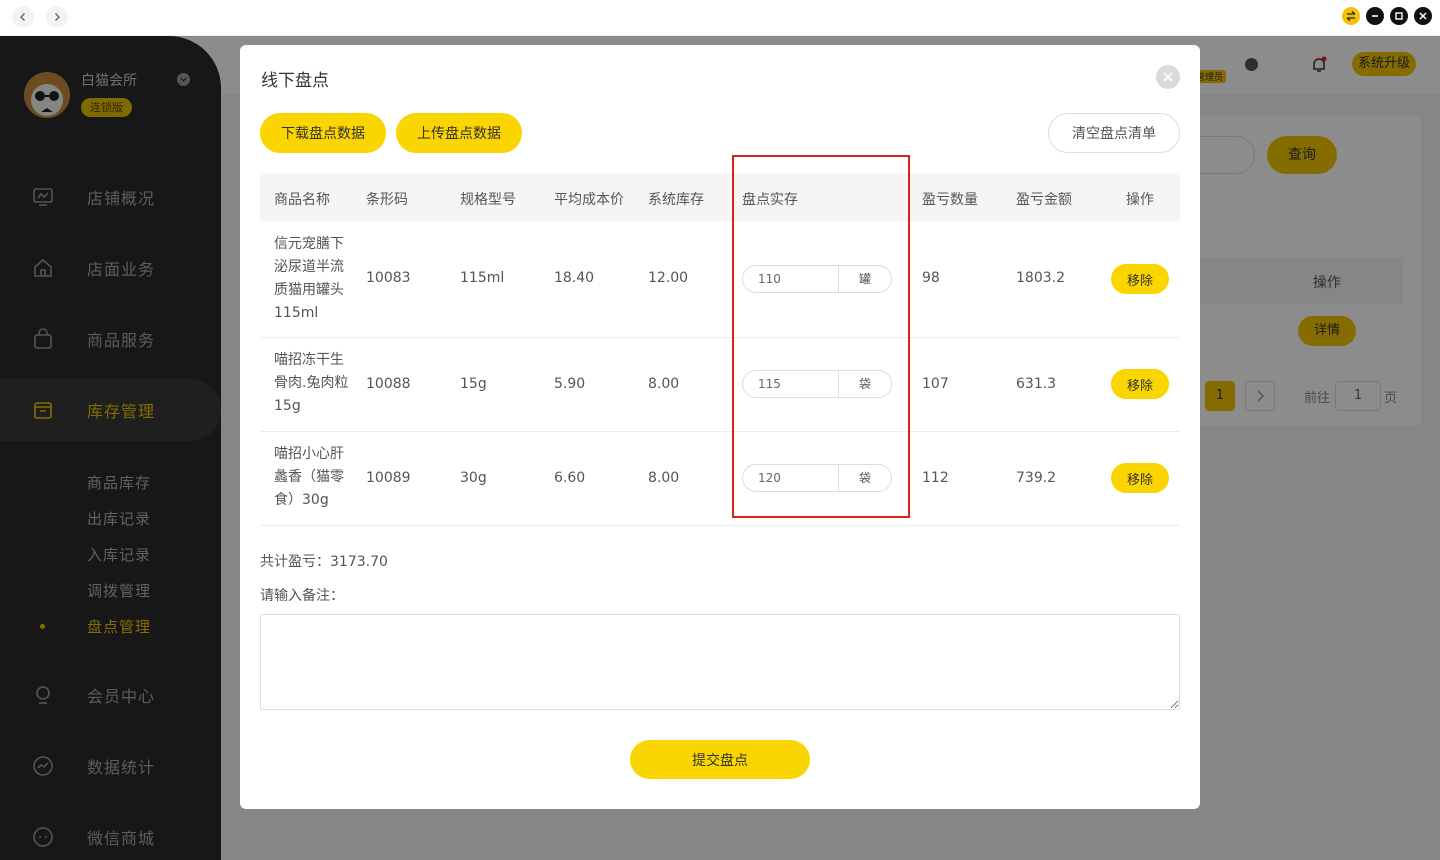 Image resolution: width=1440 pixels, height=860 pixels. I want to click on remark-label: 请输入备注：, so click(302, 596).